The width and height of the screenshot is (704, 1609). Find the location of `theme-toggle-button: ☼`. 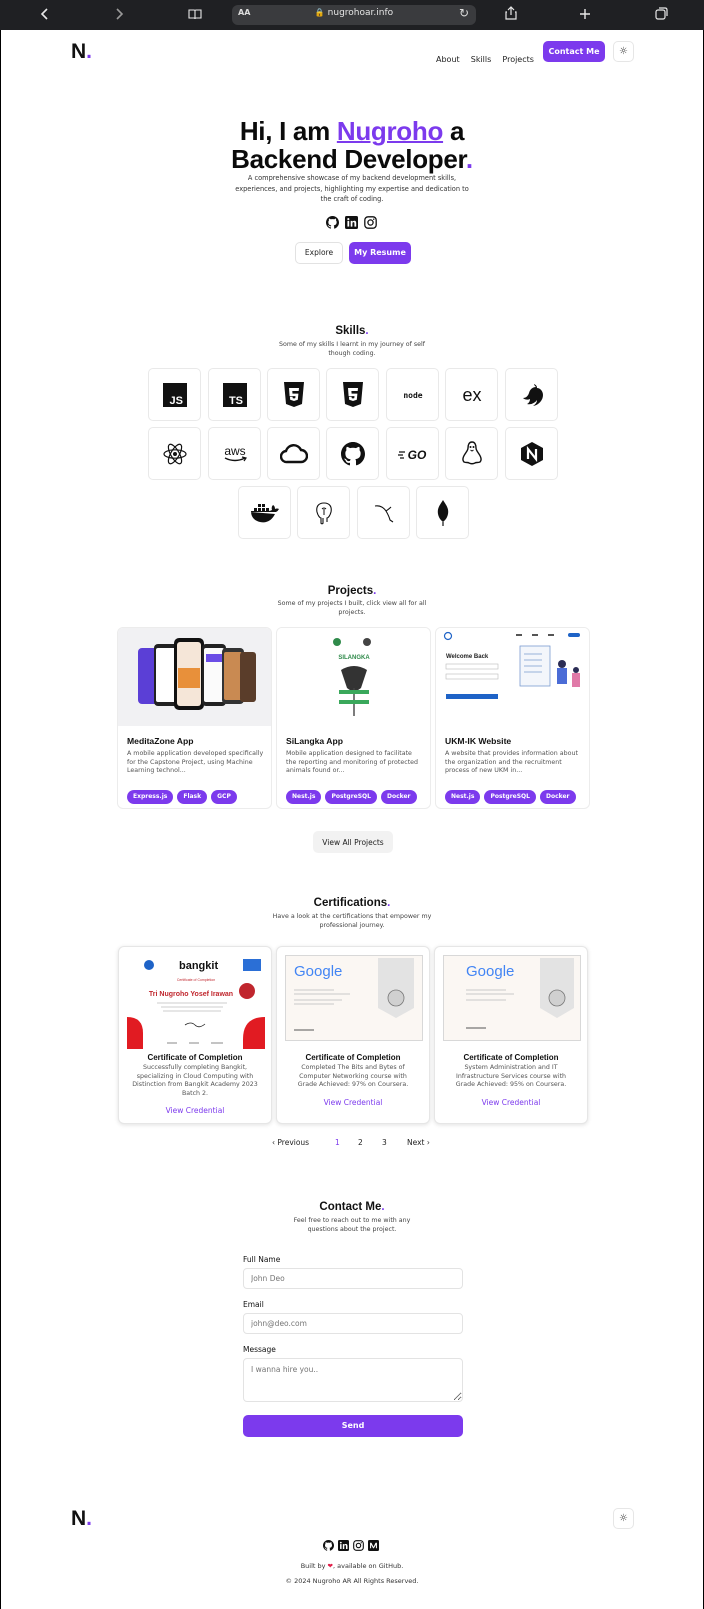

theme-toggle-button: ☼ is located at coordinates (623, 51).